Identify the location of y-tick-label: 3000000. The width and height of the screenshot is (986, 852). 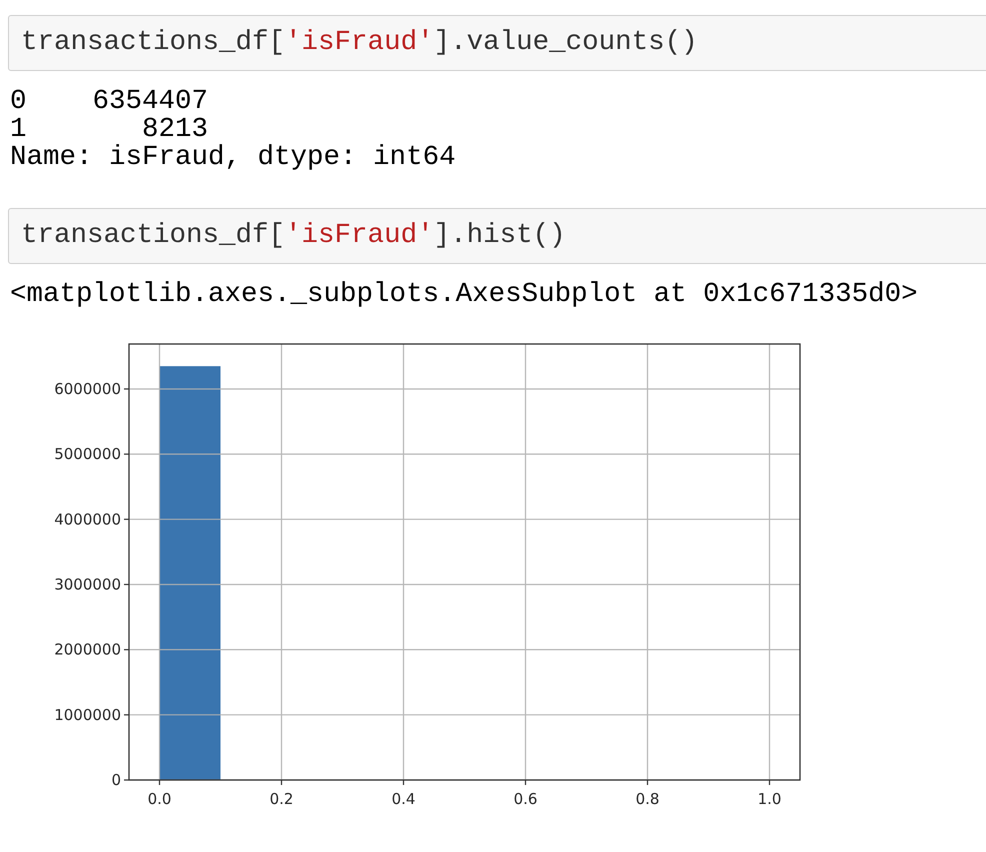
(87, 584).